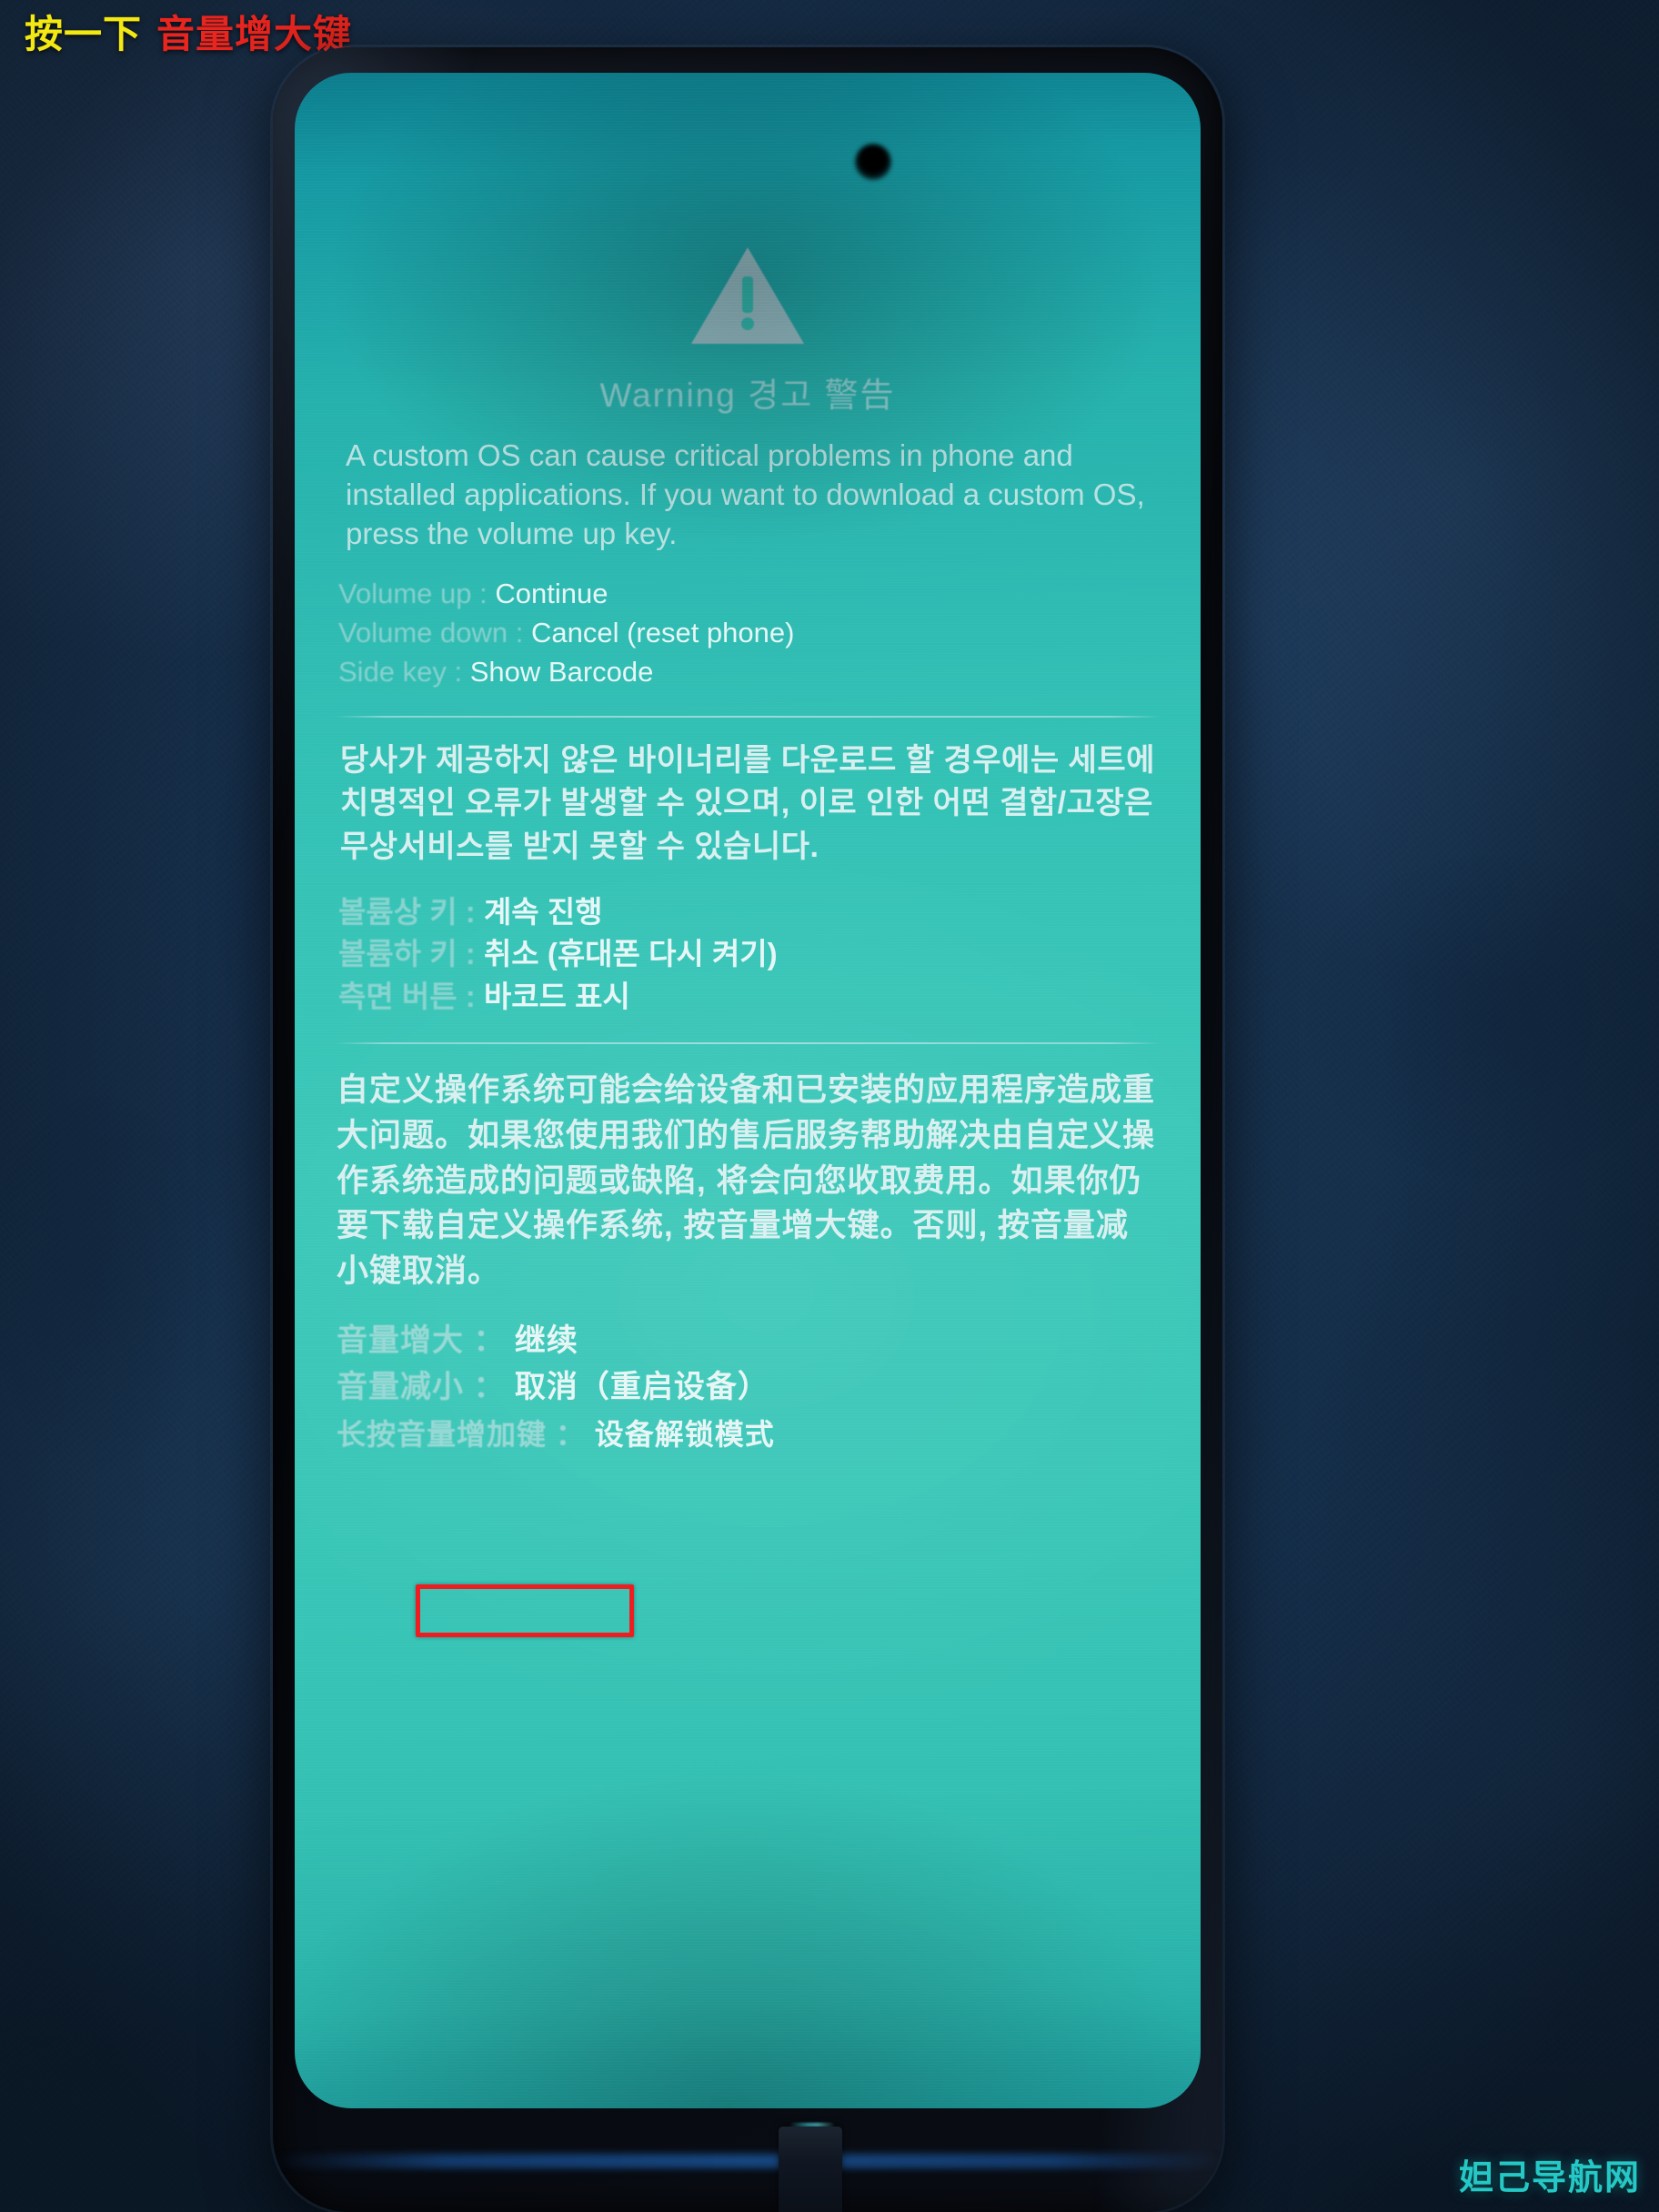 This screenshot has width=1659, height=2212. Describe the element at coordinates (411, 954) in the screenshot. I see `binding-key-label: 볼륨하 키 :` at that location.